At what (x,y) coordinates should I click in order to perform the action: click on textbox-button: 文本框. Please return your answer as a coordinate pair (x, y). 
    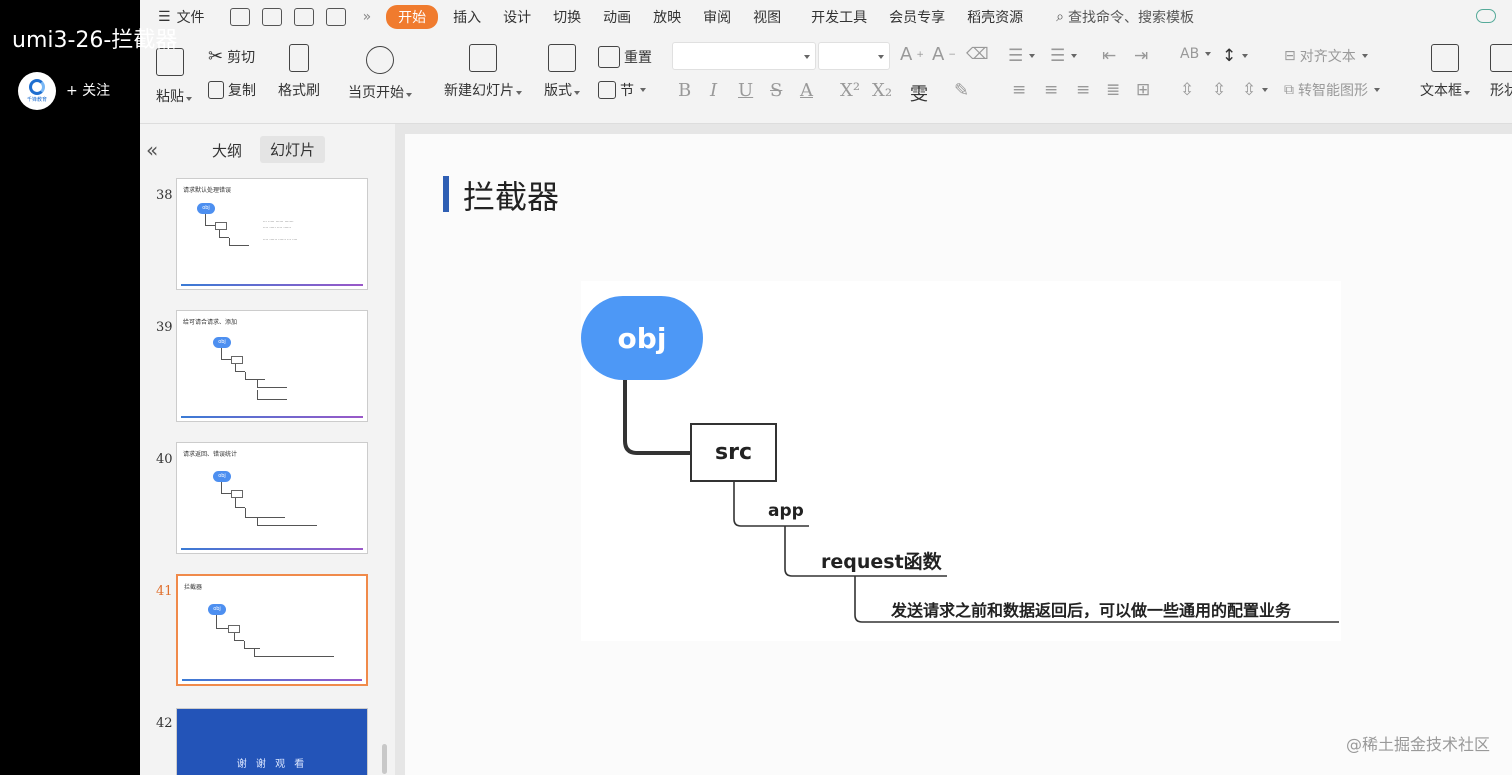
    Looking at the image, I should click on (1445, 72).